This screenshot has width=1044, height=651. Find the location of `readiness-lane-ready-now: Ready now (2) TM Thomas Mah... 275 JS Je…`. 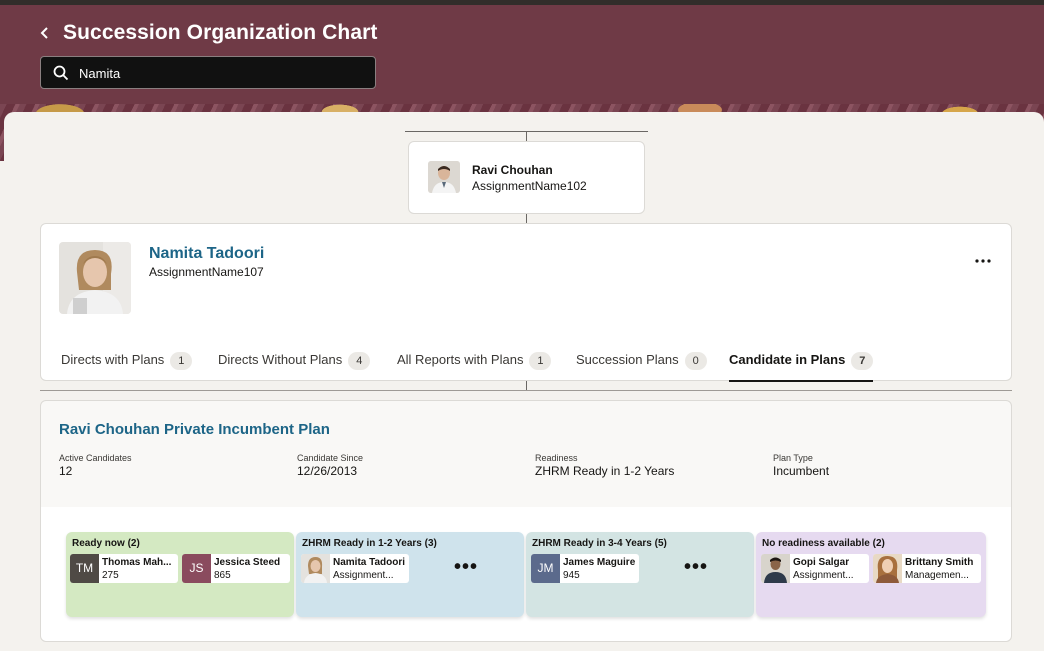

readiness-lane-ready-now: Ready now (2) TM Thomas Mah... 275 JS Je… is located at coordinates (180, 574).